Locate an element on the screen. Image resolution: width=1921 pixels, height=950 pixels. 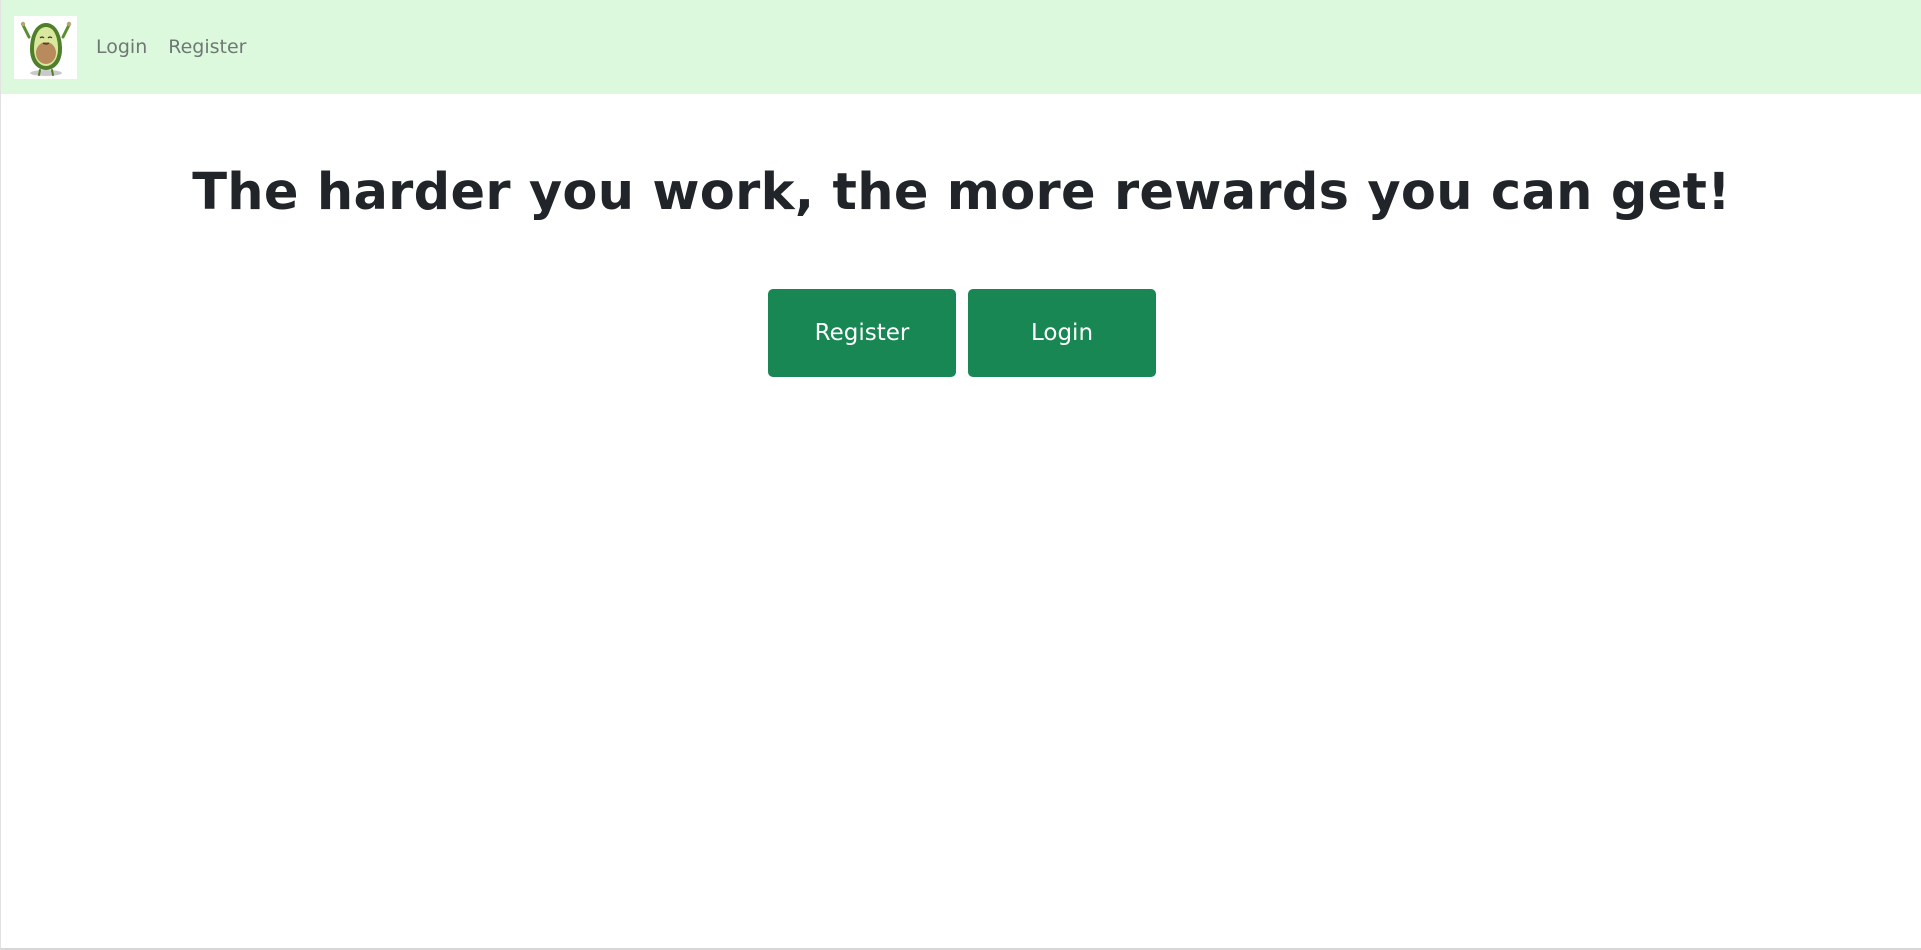
avocado-mascot-icon is located at coordinates (45, 48).